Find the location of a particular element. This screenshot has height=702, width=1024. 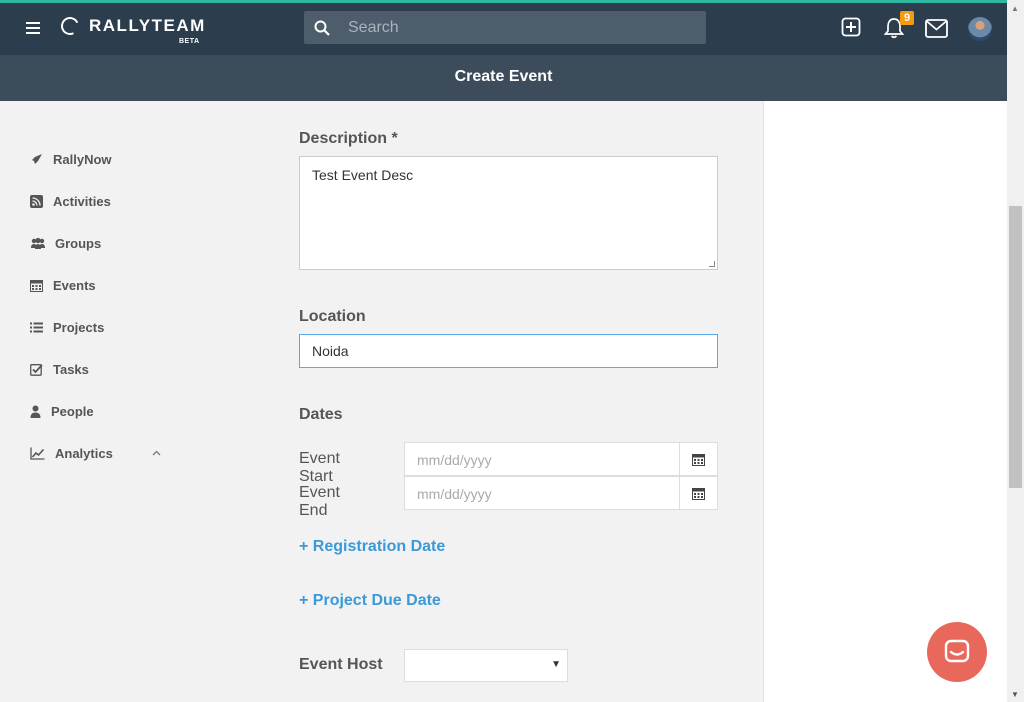

sidebar-item-analytics: Analytics is located at coordinates (71, 453).